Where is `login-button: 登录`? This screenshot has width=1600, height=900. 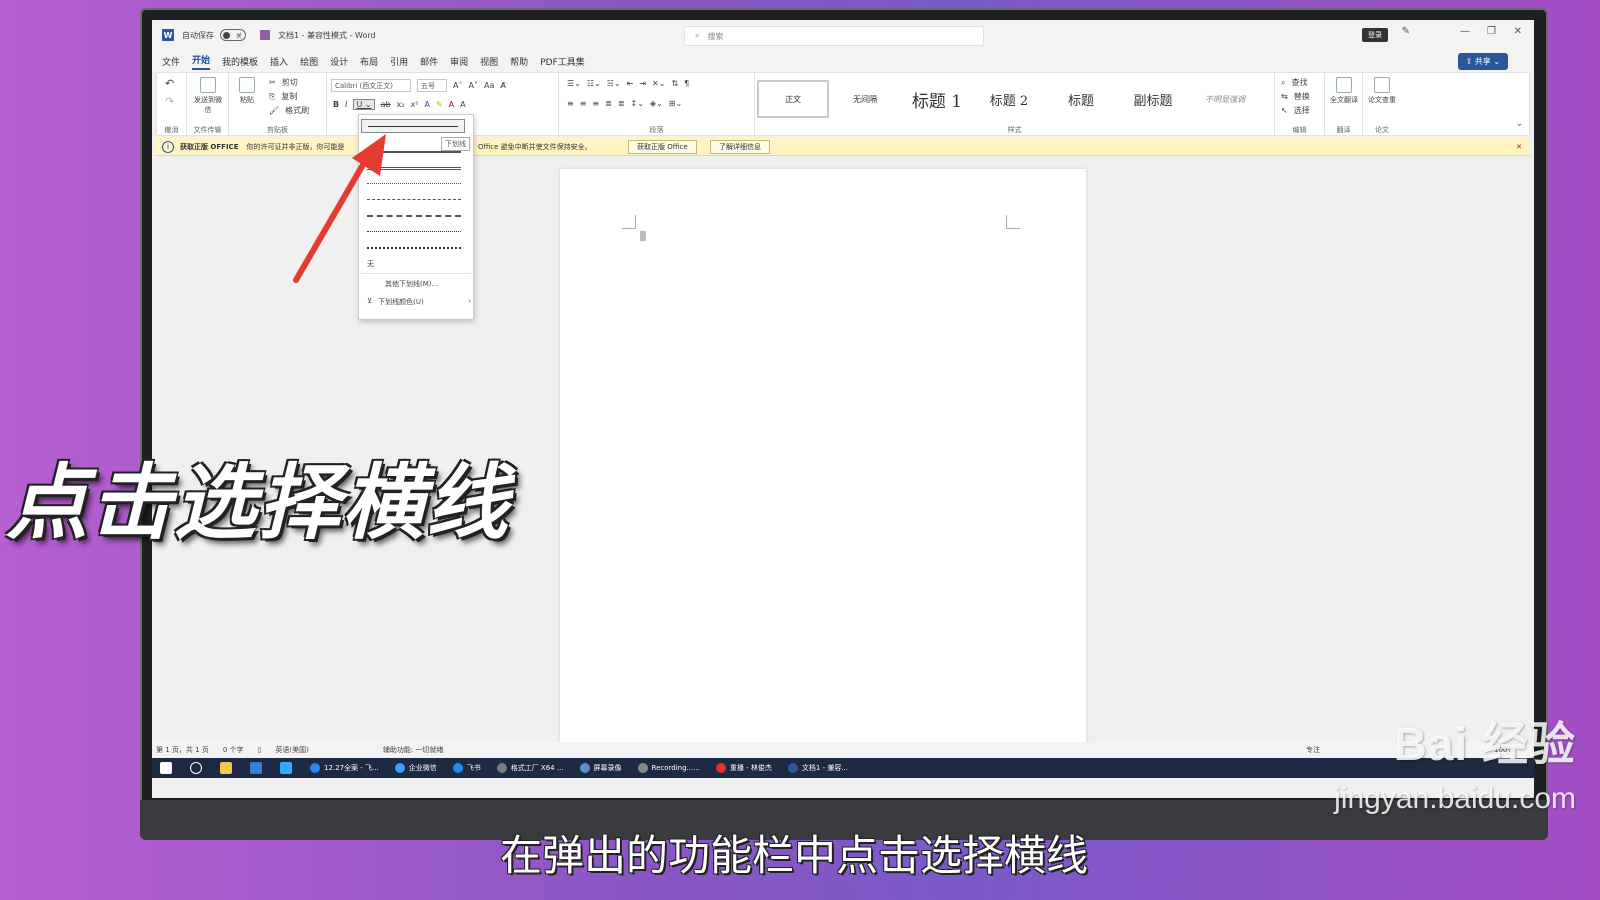
login-button: 登录 is located at coordinates (1375, 35).